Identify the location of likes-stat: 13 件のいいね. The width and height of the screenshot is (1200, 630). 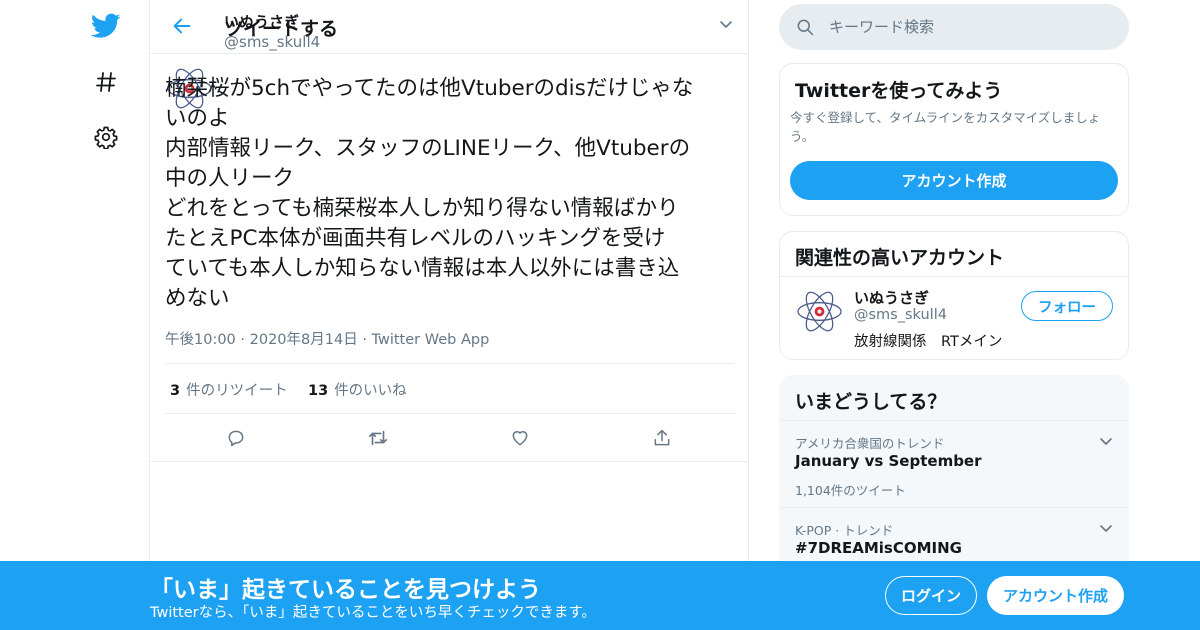
(357, 389).